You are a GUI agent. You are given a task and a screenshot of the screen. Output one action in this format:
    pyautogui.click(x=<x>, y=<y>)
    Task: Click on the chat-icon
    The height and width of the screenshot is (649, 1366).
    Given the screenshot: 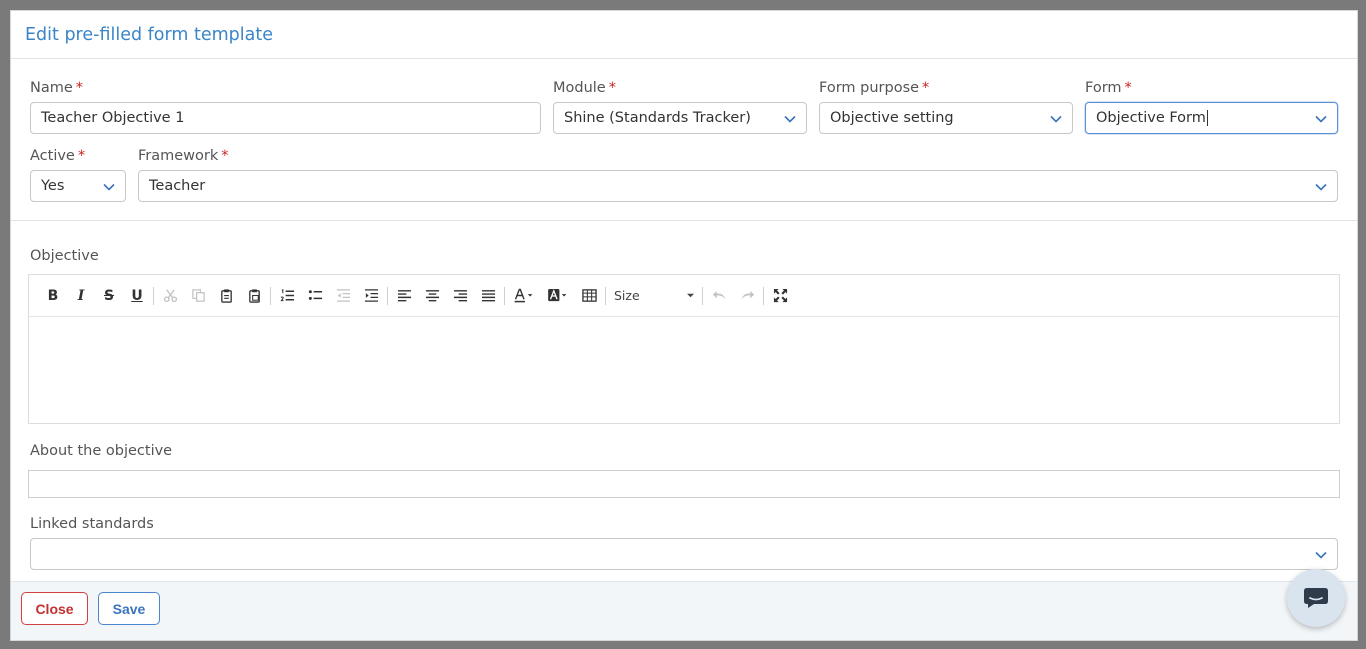 What is the action you would take?
    pyautogui.click(x=1316, y=598)
    